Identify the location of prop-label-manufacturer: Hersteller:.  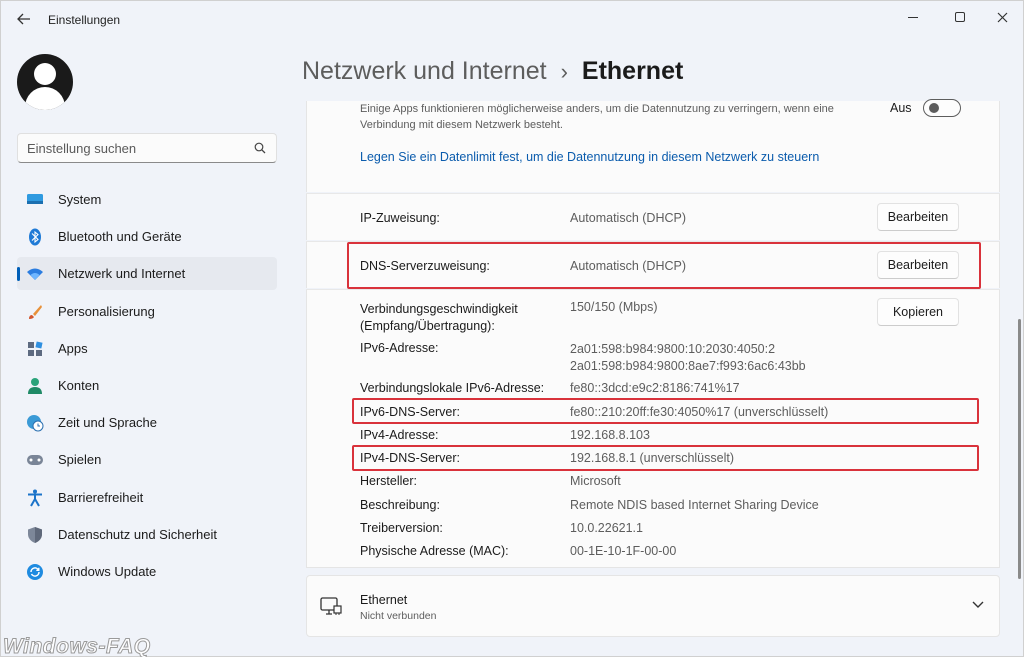
(388, 481).